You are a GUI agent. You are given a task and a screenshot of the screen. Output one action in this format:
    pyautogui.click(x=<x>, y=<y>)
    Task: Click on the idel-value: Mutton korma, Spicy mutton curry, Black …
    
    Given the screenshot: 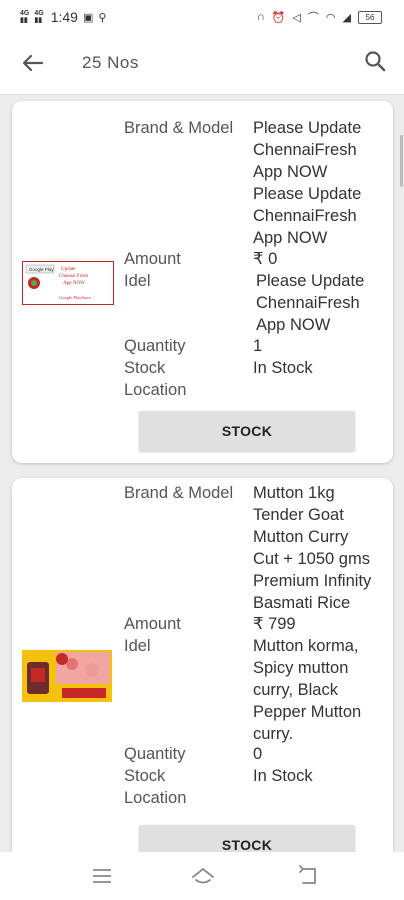 What is the action you would take?
    pyautogui.click(x=307, y=690)
    